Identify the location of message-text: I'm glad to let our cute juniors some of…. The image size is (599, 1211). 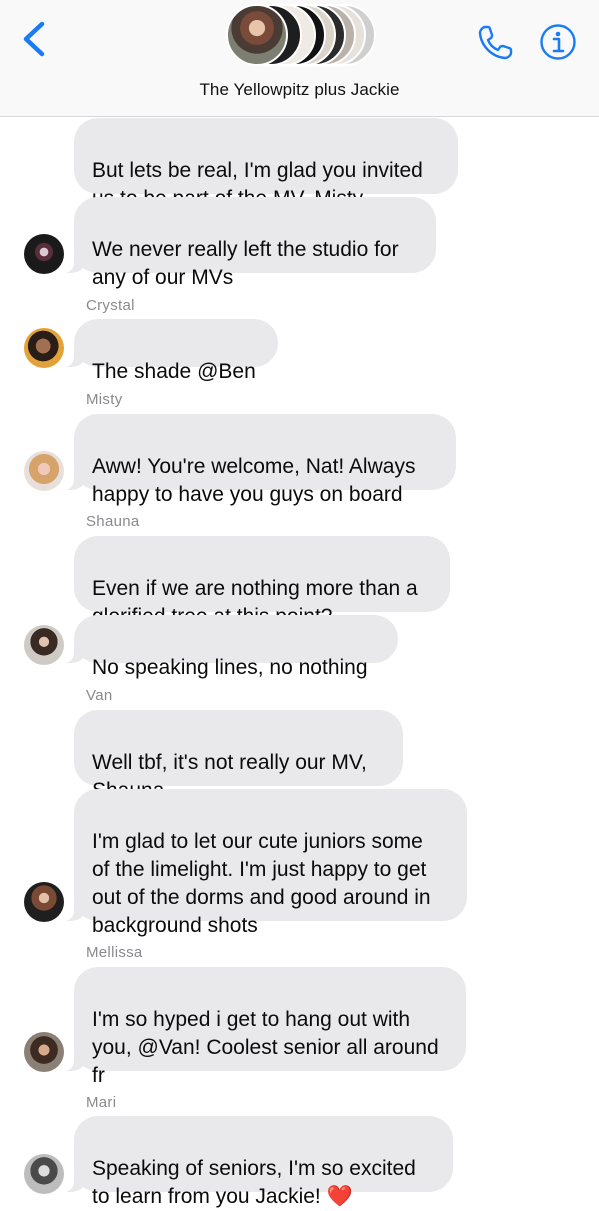
(261, 883).